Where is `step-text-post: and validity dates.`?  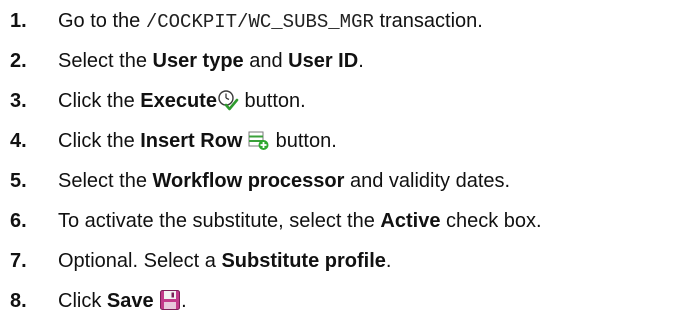 step-text-post: and validity dates. is located at coordinates (427, 181).